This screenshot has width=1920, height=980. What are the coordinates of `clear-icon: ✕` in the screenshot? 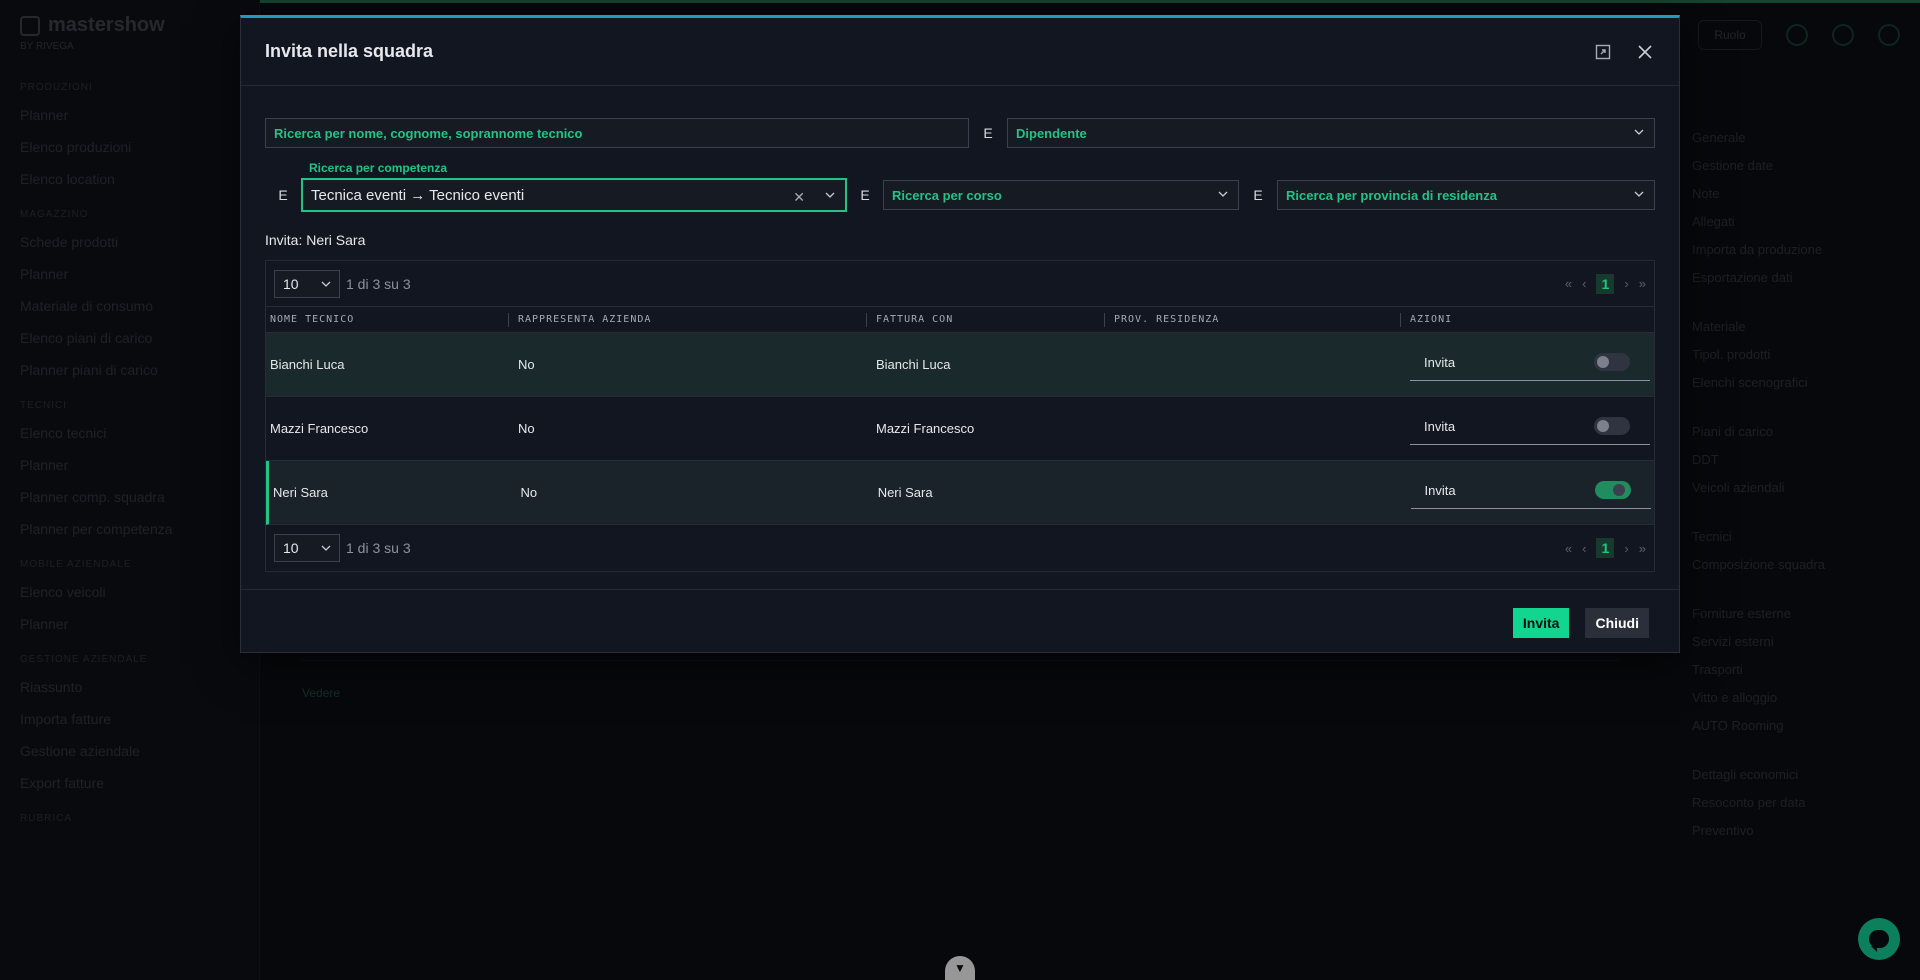 It's located at (799, 197).